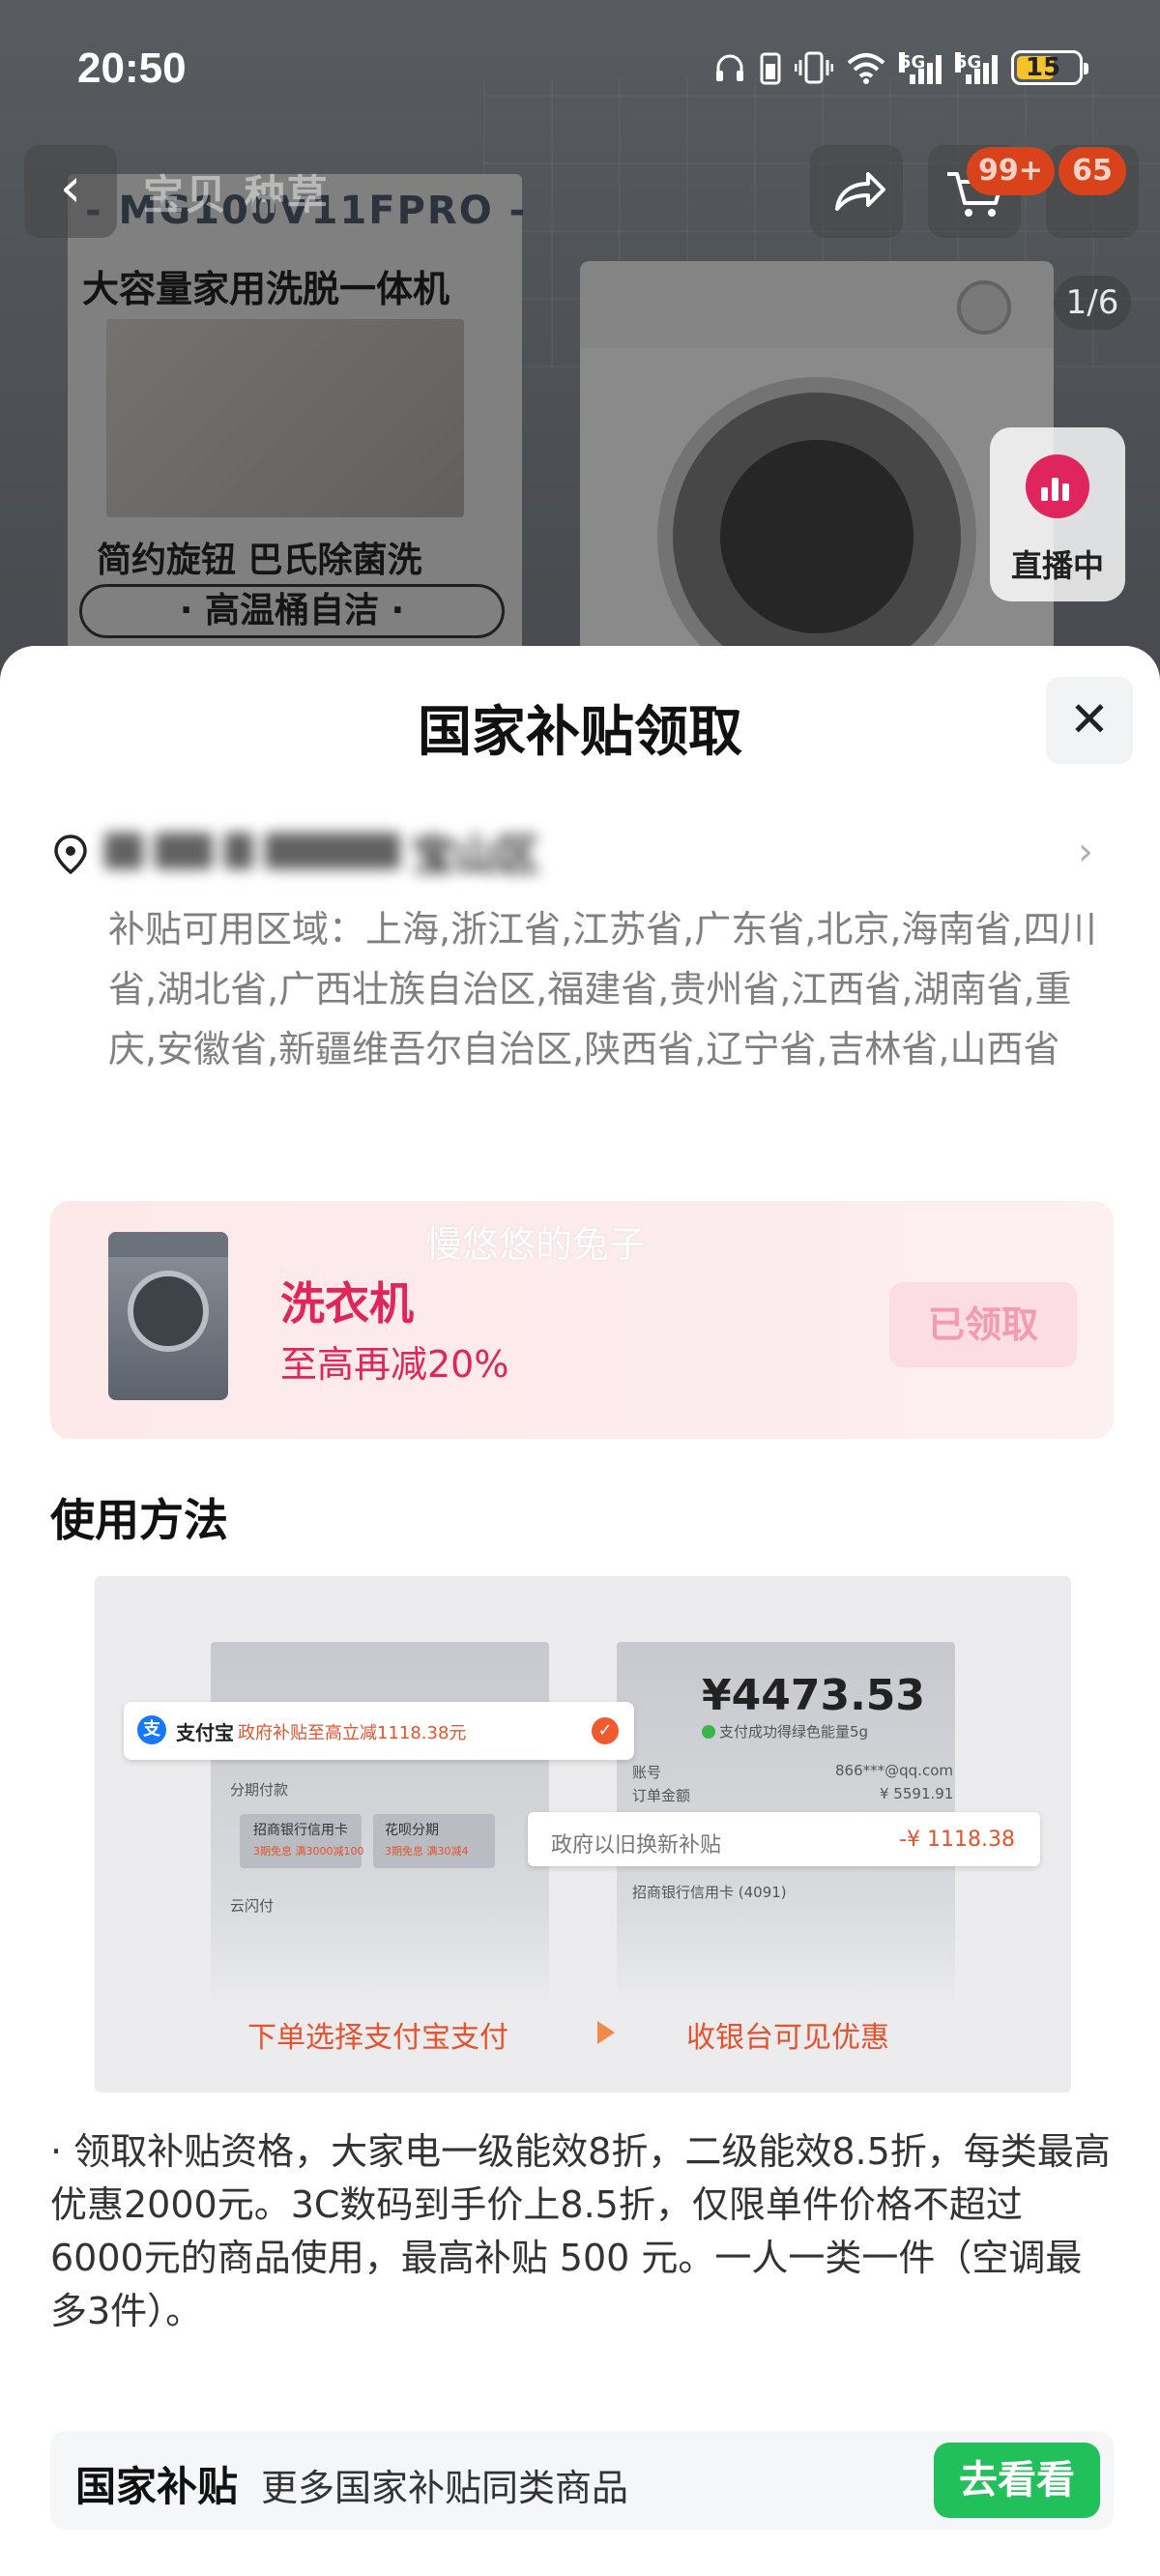  I want to click on status-time: 20:50, so click(132, 68).